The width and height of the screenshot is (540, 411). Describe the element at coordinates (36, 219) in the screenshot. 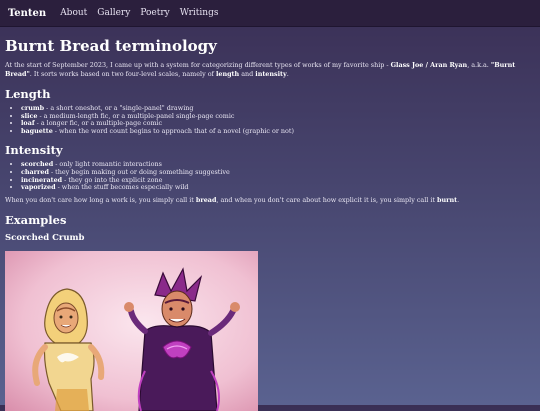

I see `examples-heading: Examples` at that location.